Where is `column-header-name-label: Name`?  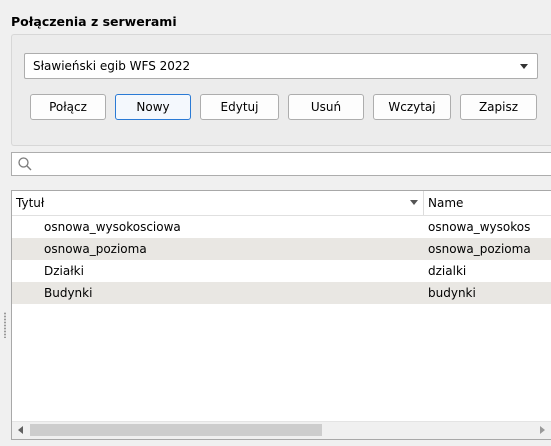
column-header-name-label: Name is located at coordinates (446, 203).